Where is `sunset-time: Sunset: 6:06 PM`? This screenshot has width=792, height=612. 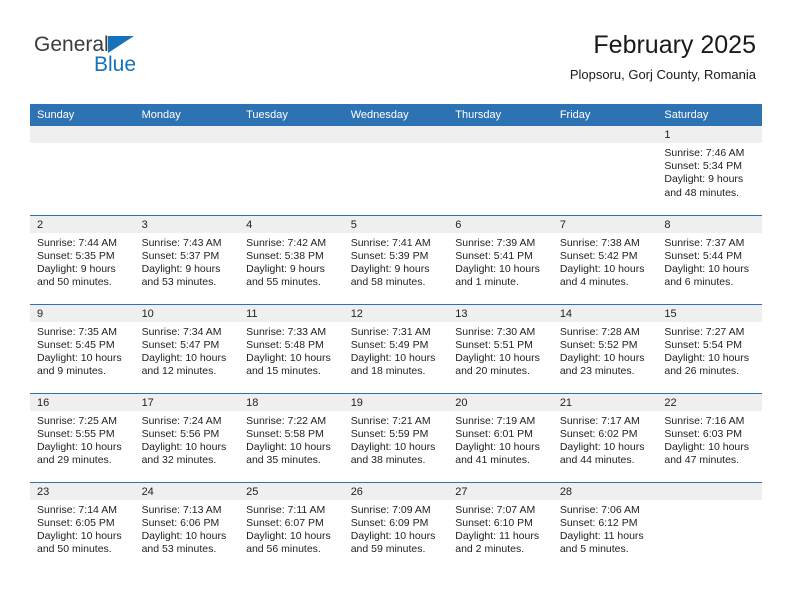
sunset-time: Sunset: 6:06 PM is located at coordinates (180, 522).